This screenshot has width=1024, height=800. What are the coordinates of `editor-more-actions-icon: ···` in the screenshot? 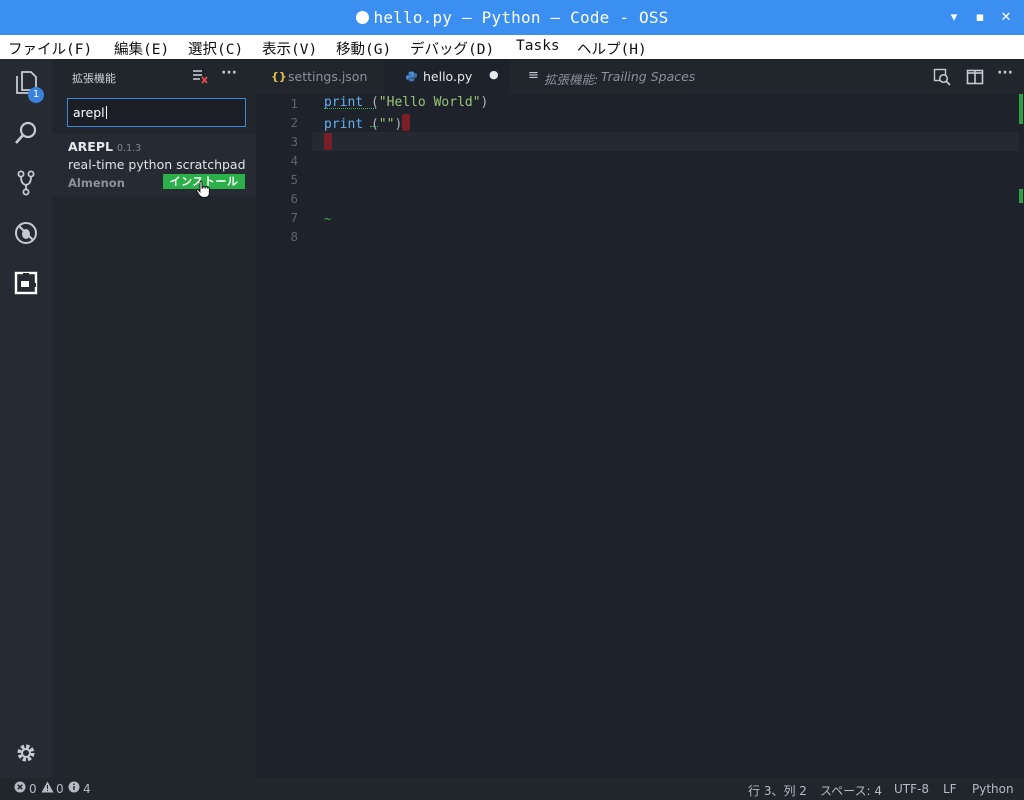 It's located at (1006, 74).